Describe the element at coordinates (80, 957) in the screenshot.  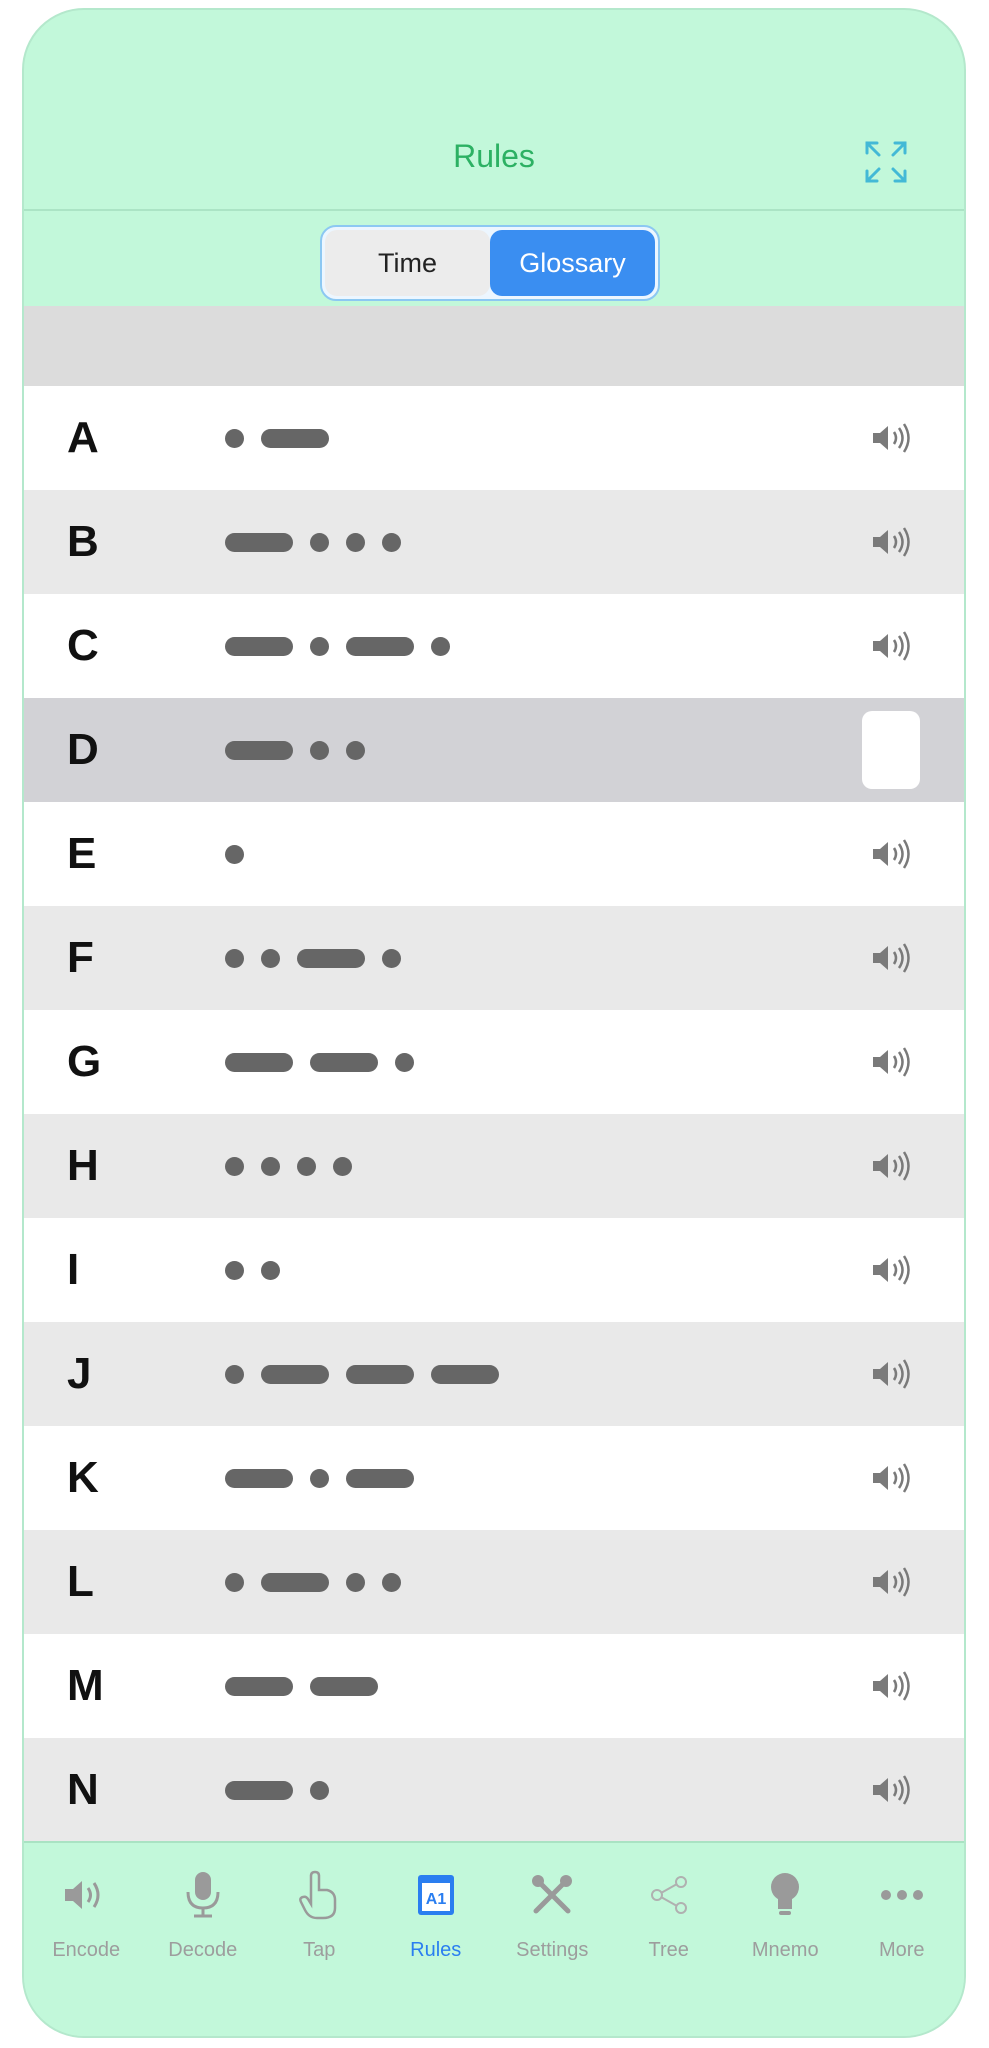
I see `row-letter: F` at that location.